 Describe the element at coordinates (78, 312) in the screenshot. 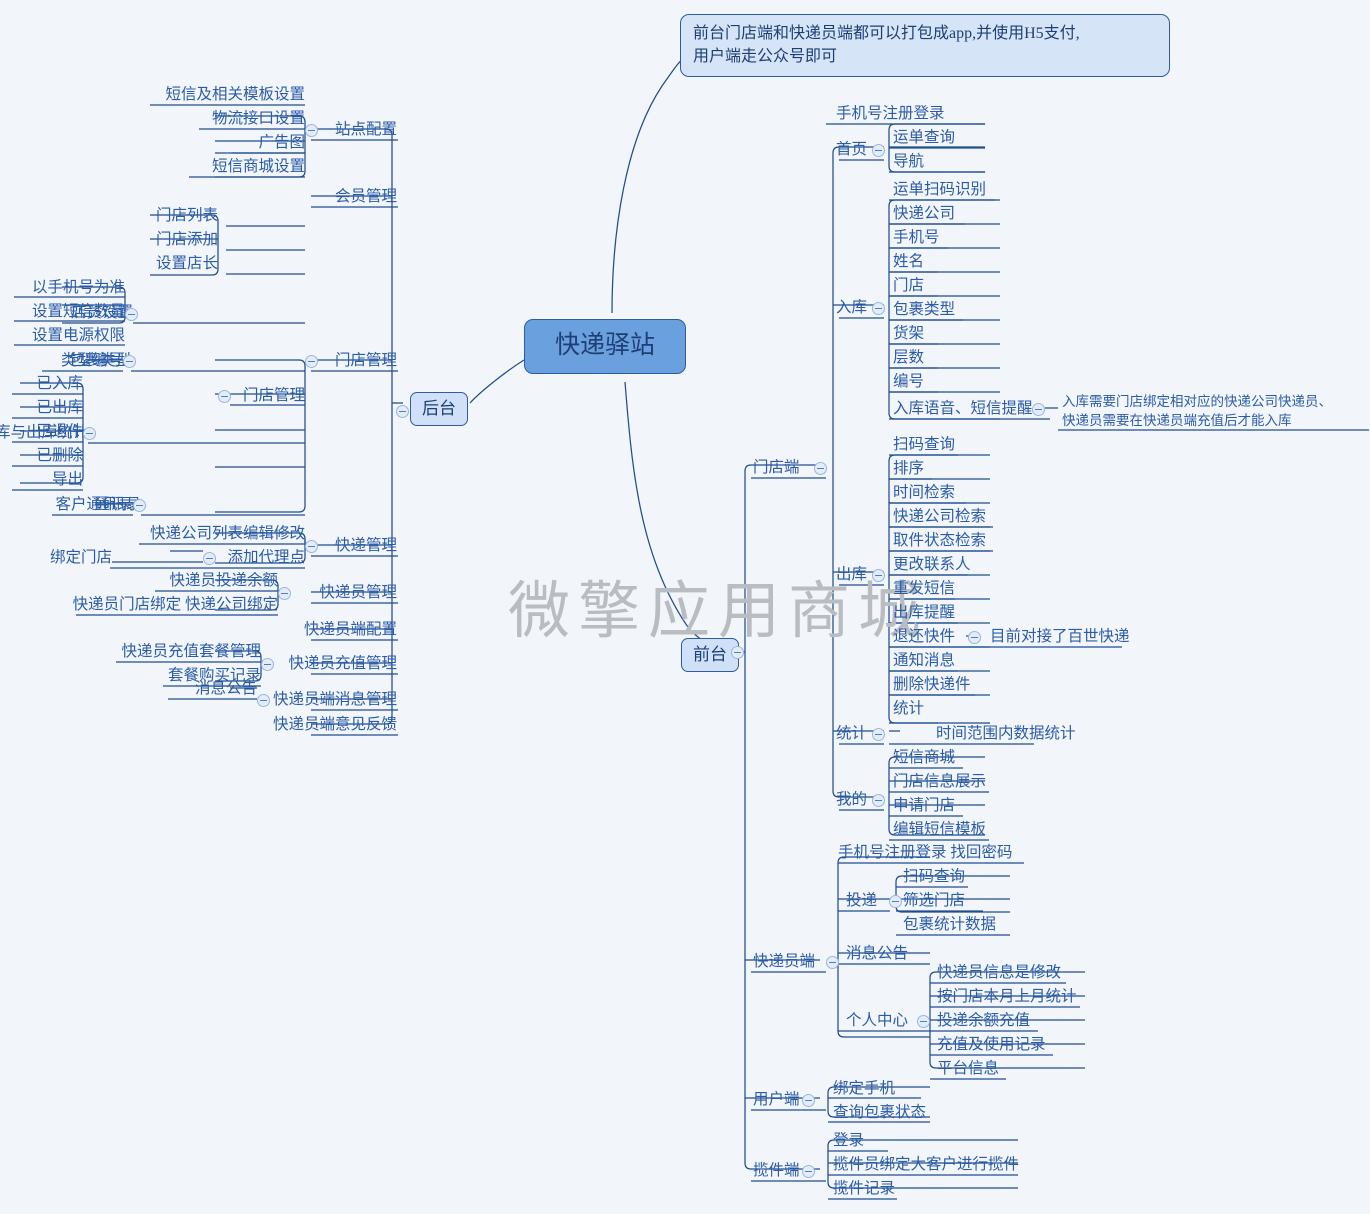

I see `clerk-sms-count: 设置短信数量` at that location.